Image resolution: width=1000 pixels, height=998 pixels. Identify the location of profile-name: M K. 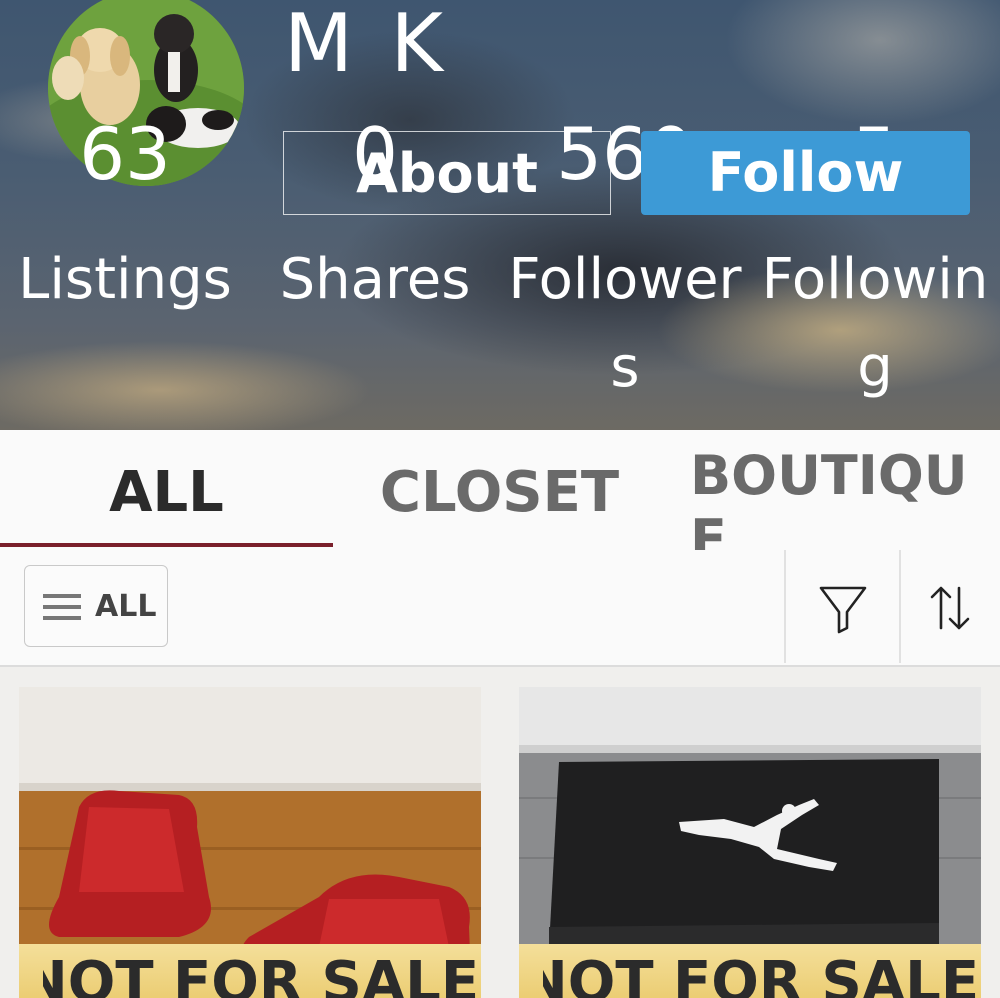
(366, 45).